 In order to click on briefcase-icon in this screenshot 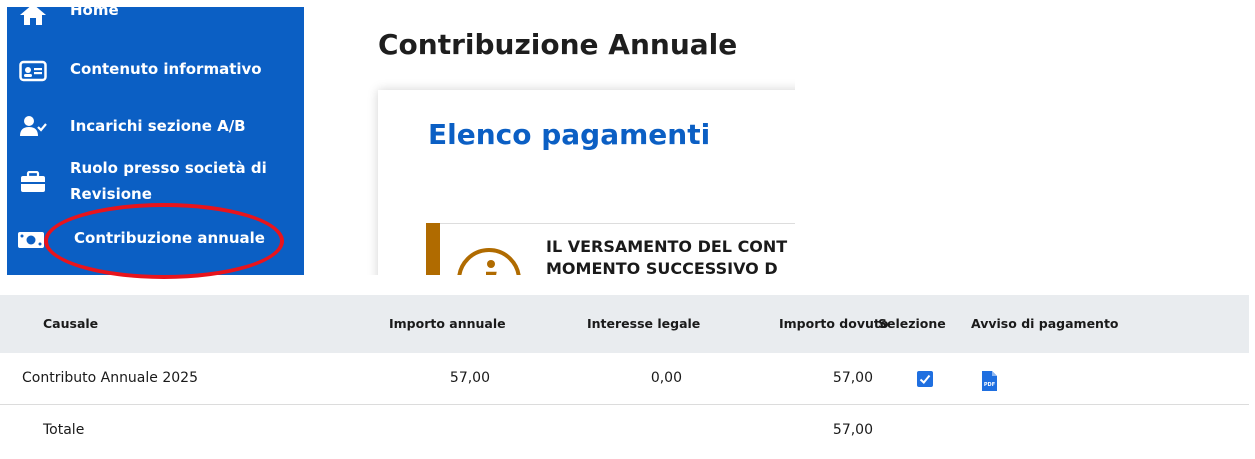, I will do `click(33, 181)`.